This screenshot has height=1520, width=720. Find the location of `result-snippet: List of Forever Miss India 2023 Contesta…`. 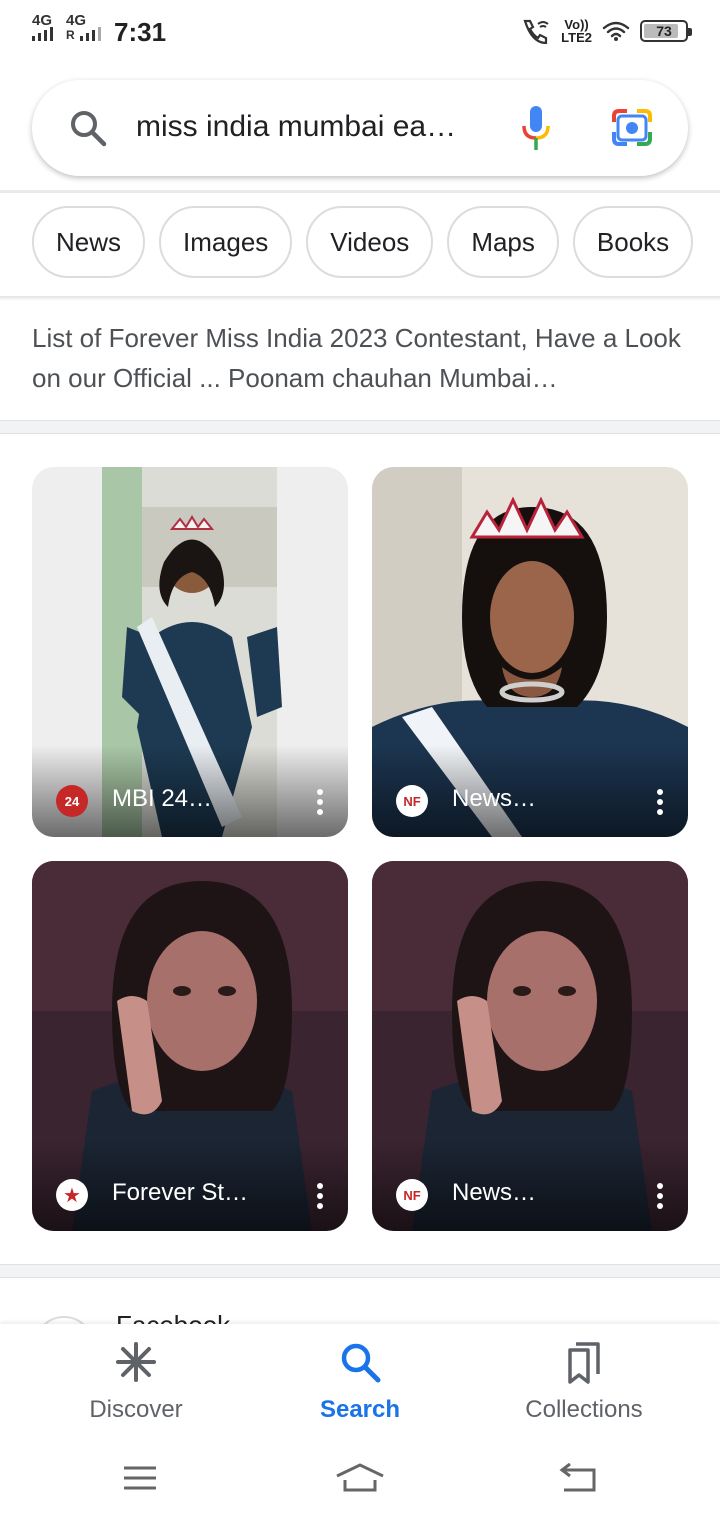

result-snippet: List of Forever Miss India 2023 Contesta… is located at coordinates (362, 358).